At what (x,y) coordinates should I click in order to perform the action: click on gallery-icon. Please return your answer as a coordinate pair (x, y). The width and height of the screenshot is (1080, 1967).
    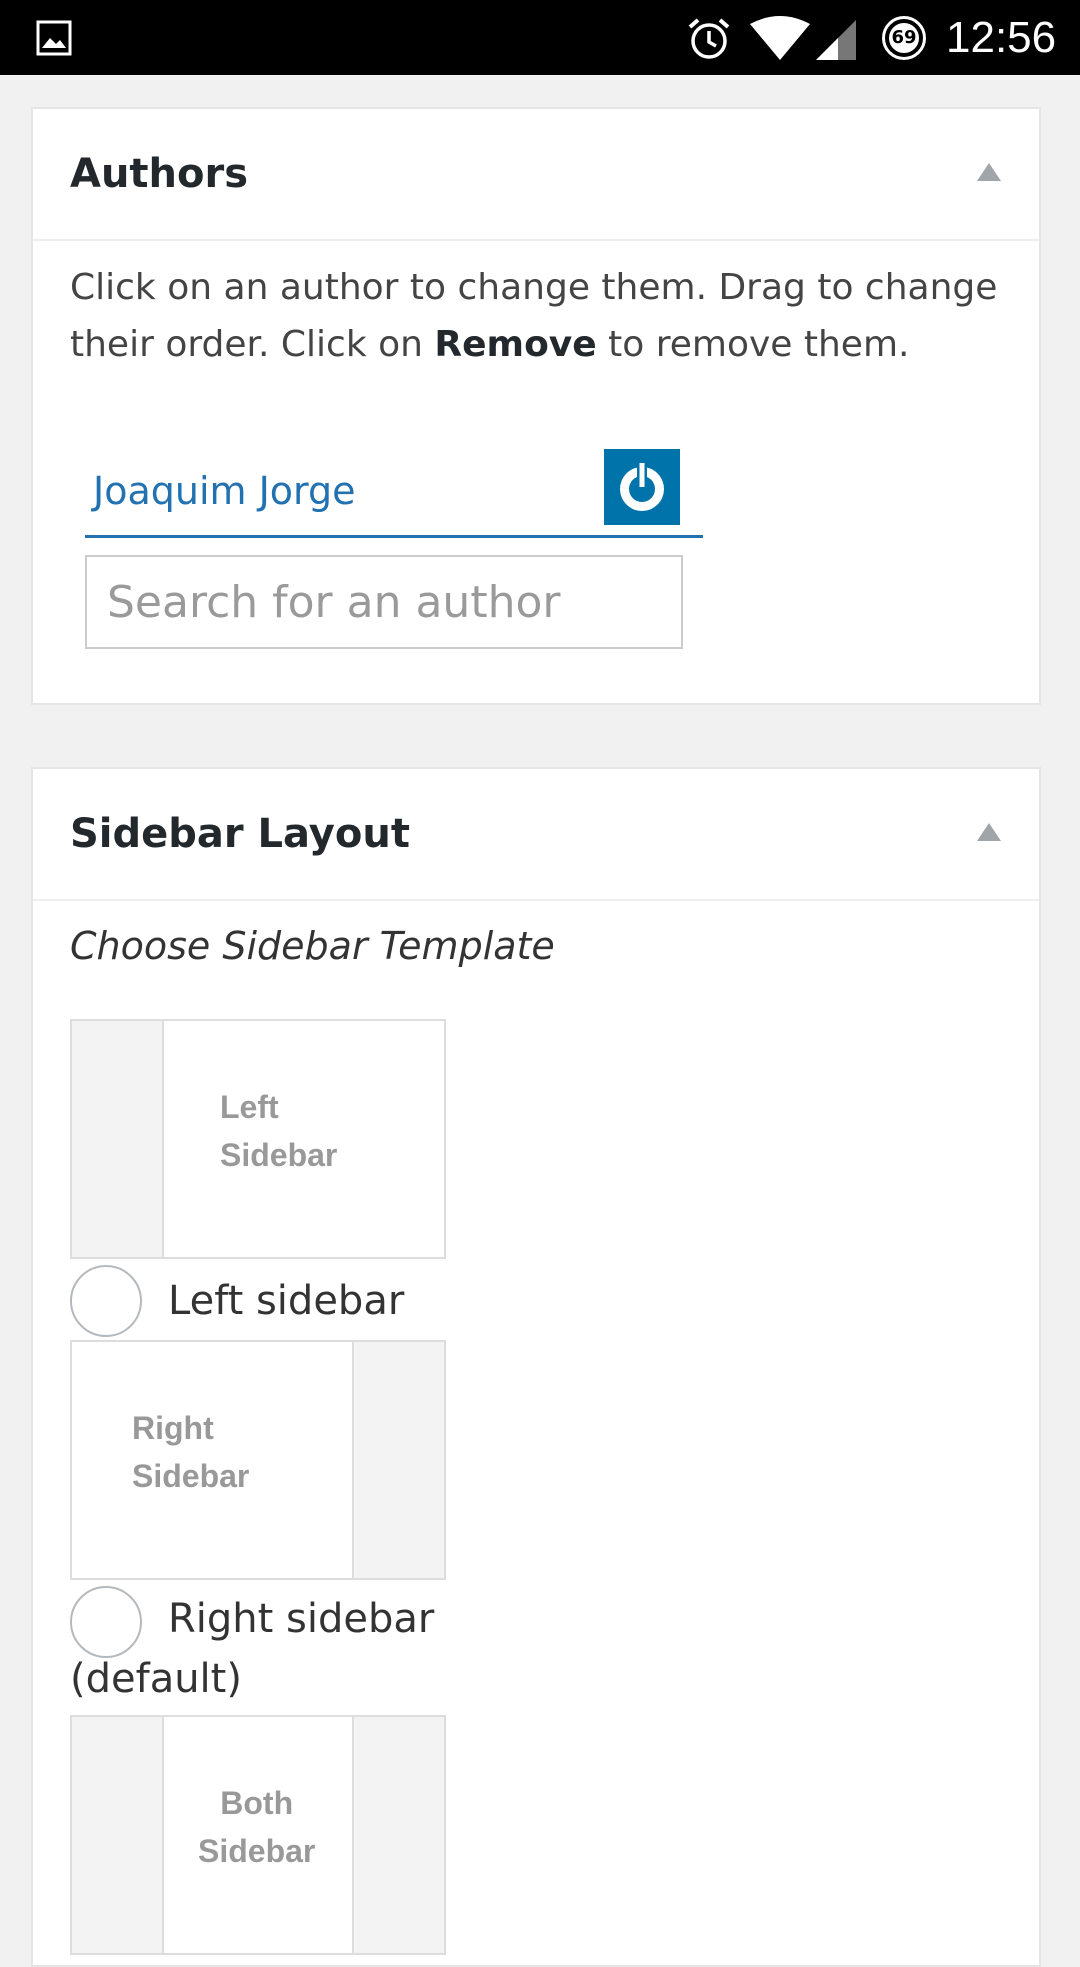
    Looking at the image, I should click on (54, 38).